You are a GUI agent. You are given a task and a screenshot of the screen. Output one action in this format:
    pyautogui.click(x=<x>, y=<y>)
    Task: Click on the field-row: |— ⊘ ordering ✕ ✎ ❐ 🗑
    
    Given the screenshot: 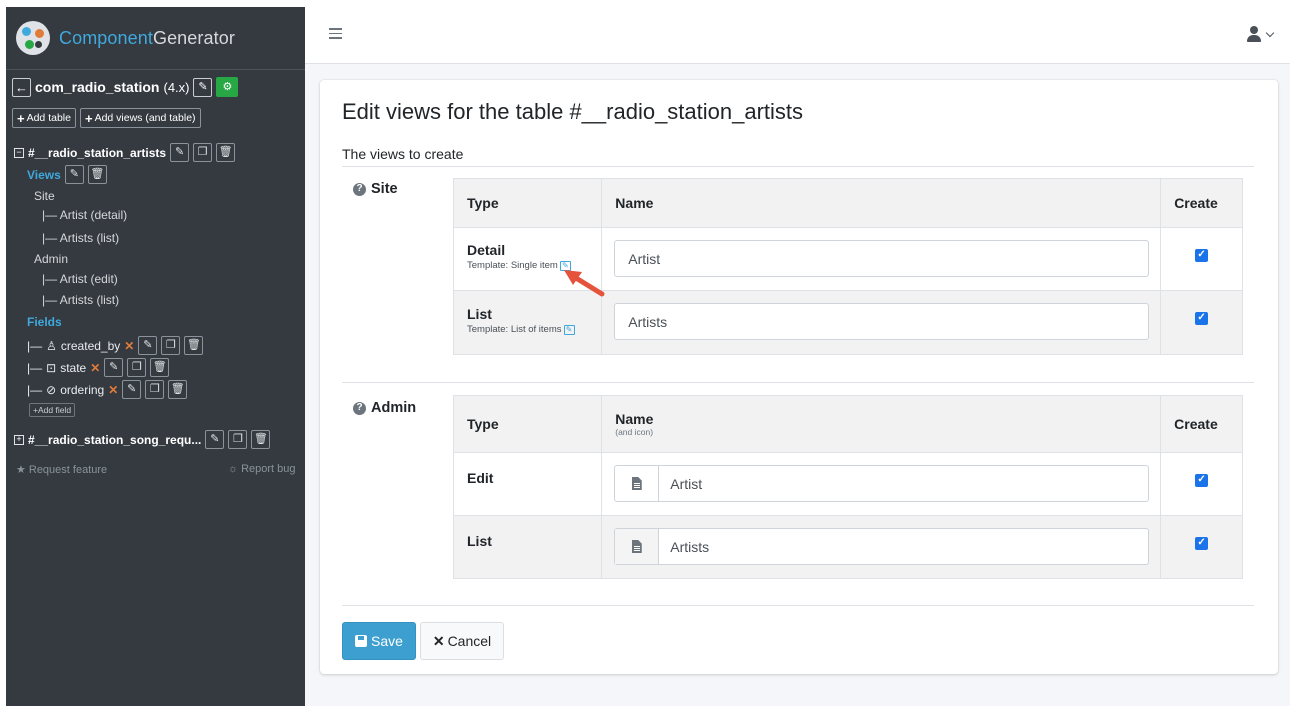 What is the action you would take?
    pyautogui.click(x=107, y=389)
    